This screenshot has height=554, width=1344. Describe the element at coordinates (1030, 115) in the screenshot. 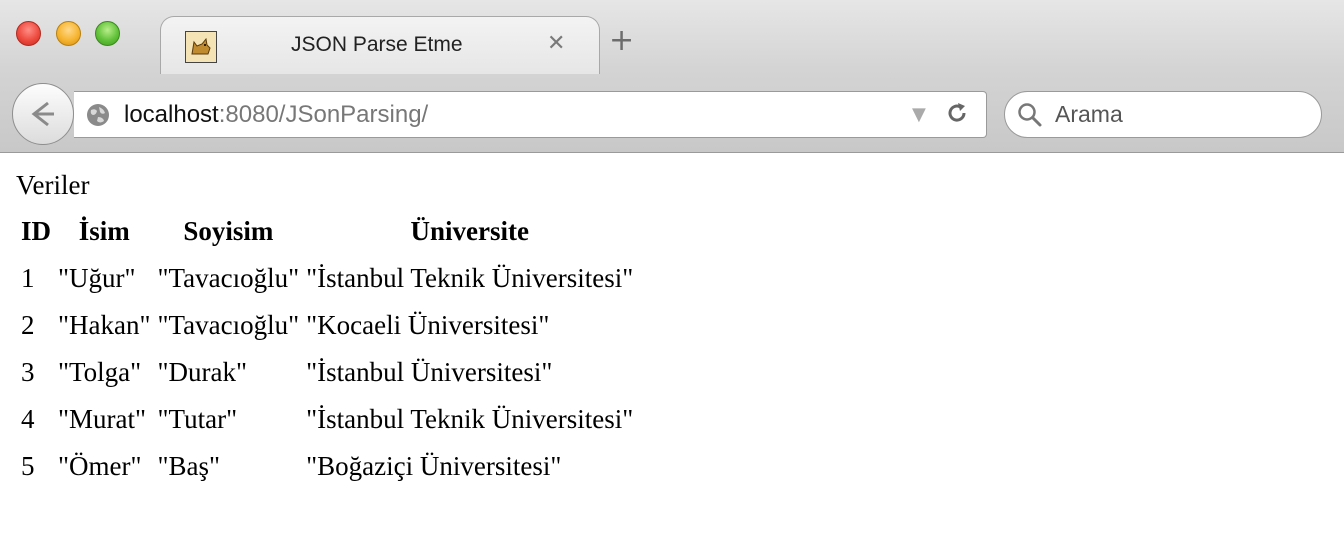

I see `search-icon` at that location.